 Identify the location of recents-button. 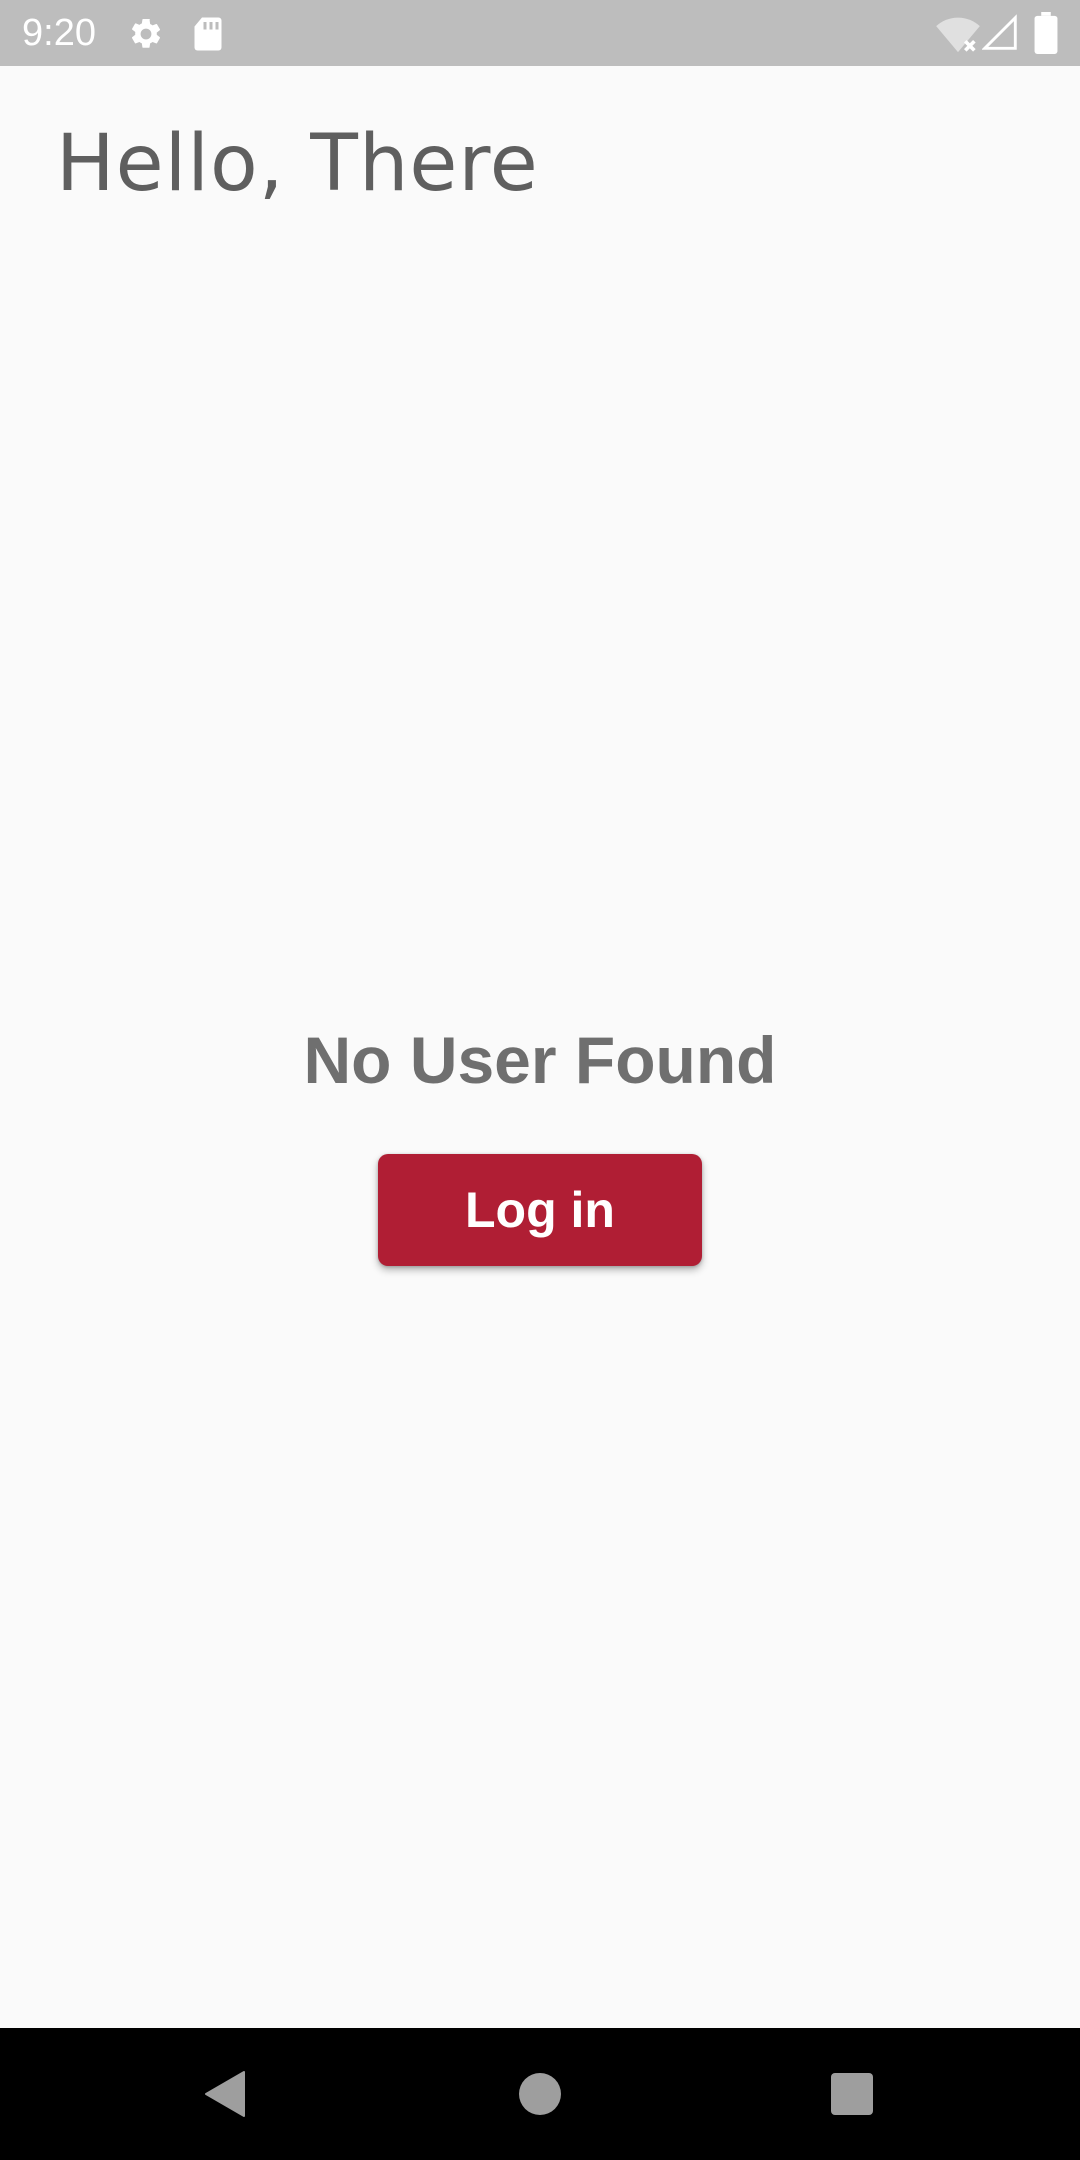
(852, 2094).